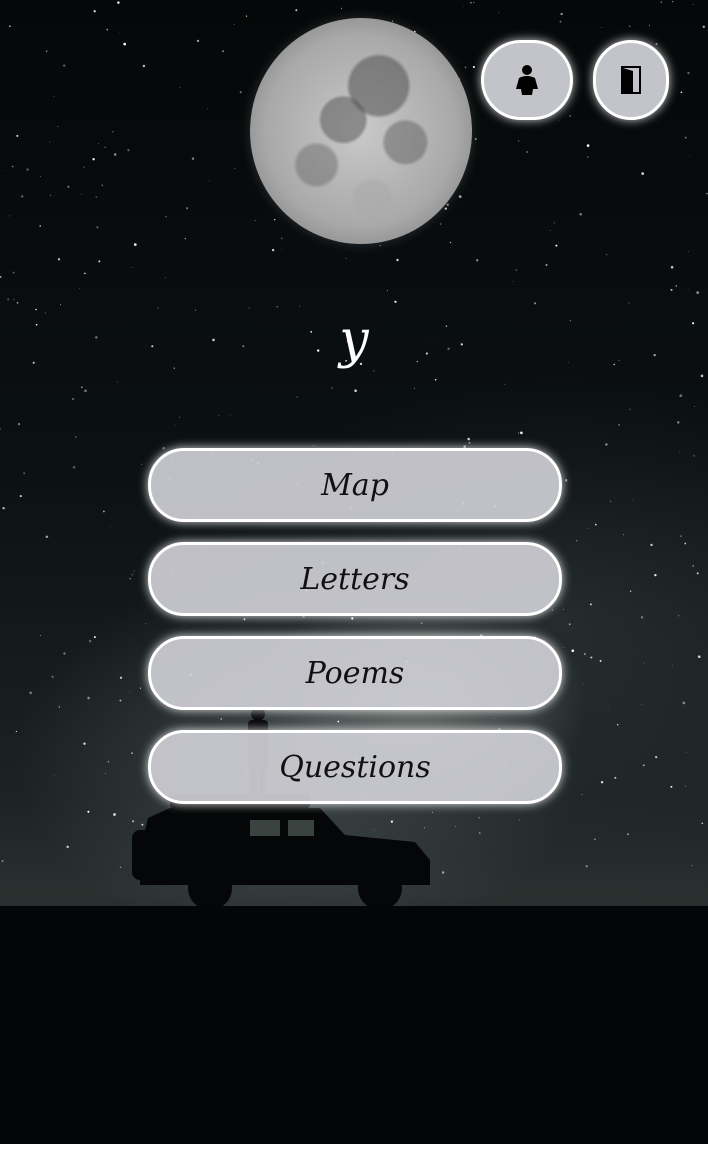 This screenshot has height=1166, width=708. Describe the element at coordinates (355, 767) in the screenshot. I see `questions-button: Questions` at that location.